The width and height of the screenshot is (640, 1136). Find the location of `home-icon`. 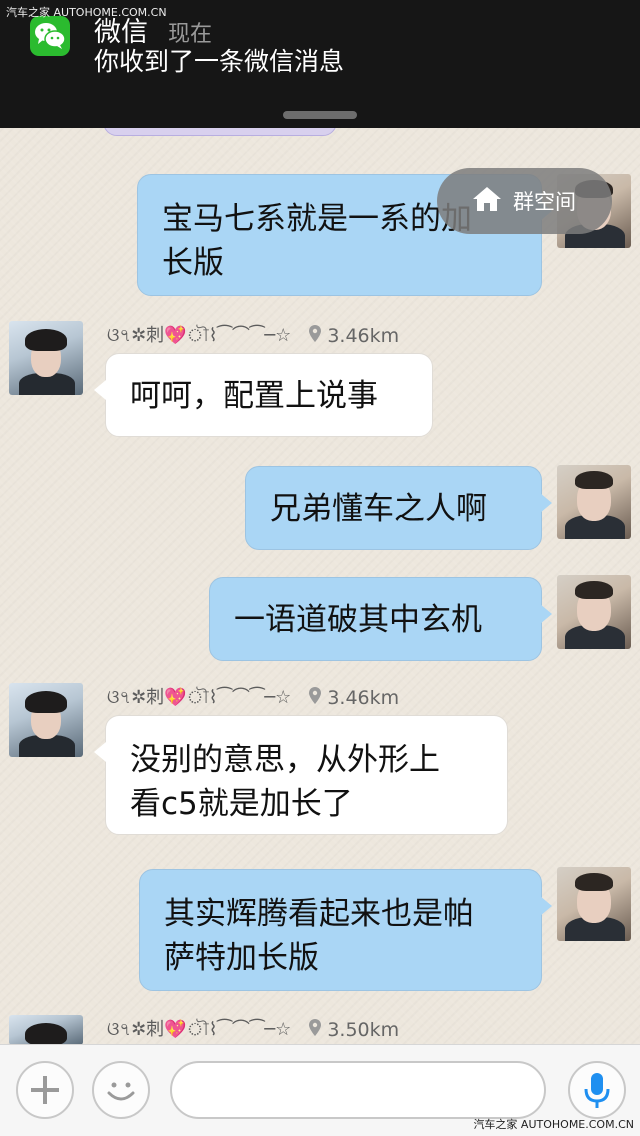

home-icon is located at coordinates (487, 201).